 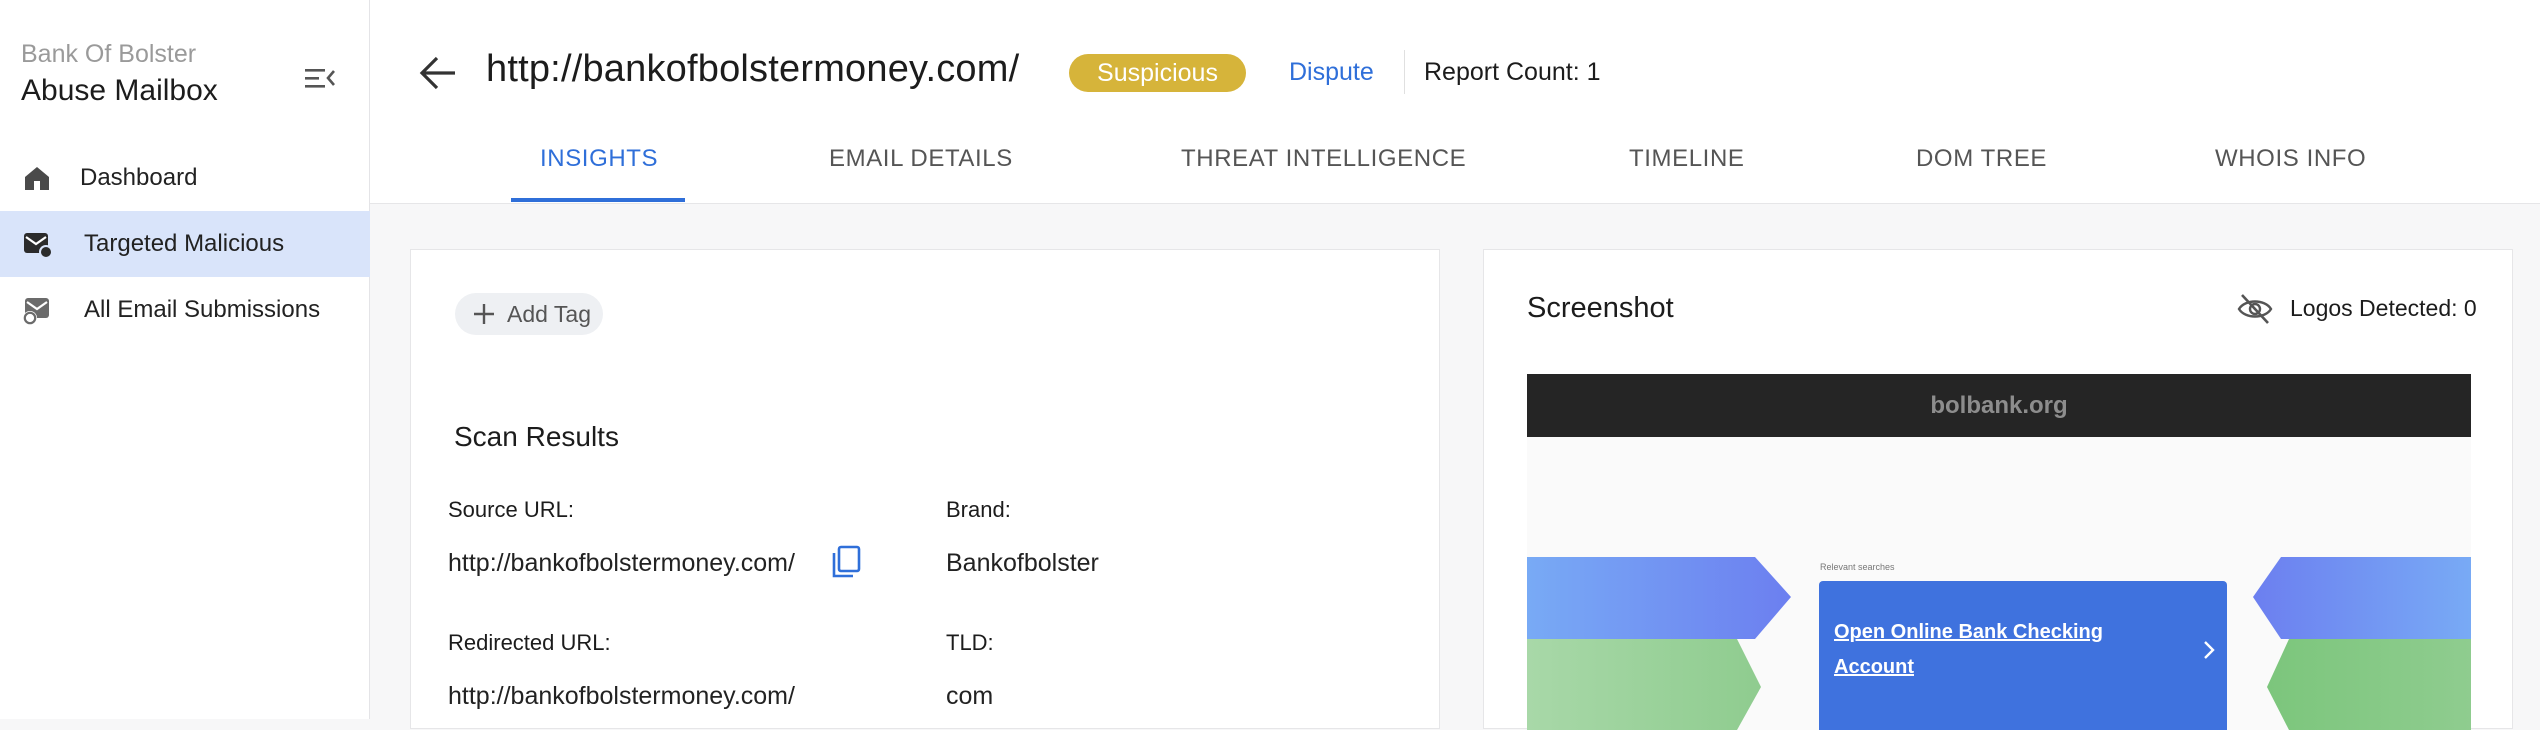 I want to click on brand-value: Bankofbolster, so click(x=1022, y=563).